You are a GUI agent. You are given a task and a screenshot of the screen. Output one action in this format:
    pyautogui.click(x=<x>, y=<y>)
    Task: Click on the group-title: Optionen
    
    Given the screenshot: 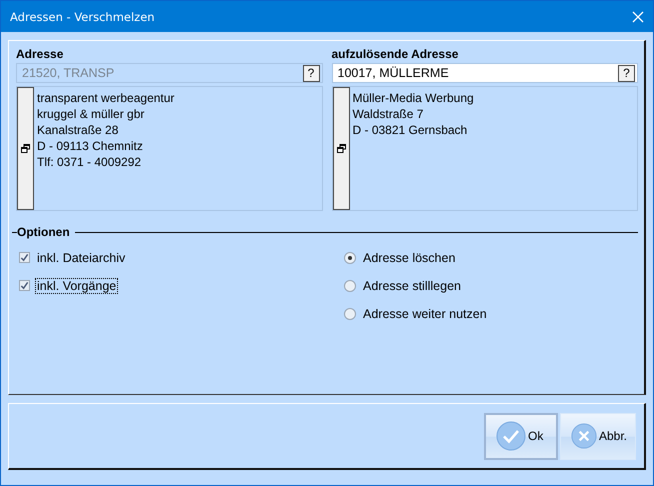 What is the action you would take?
    pyautogui.click(x=43, y=232)
    